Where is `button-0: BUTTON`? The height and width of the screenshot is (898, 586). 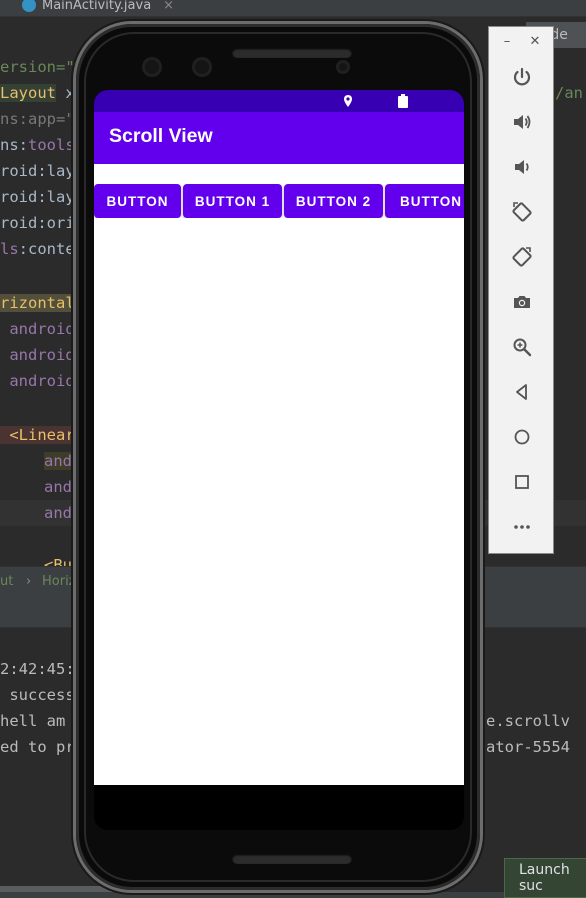 button-0: BUTTON is located at coordinates (137, 201).